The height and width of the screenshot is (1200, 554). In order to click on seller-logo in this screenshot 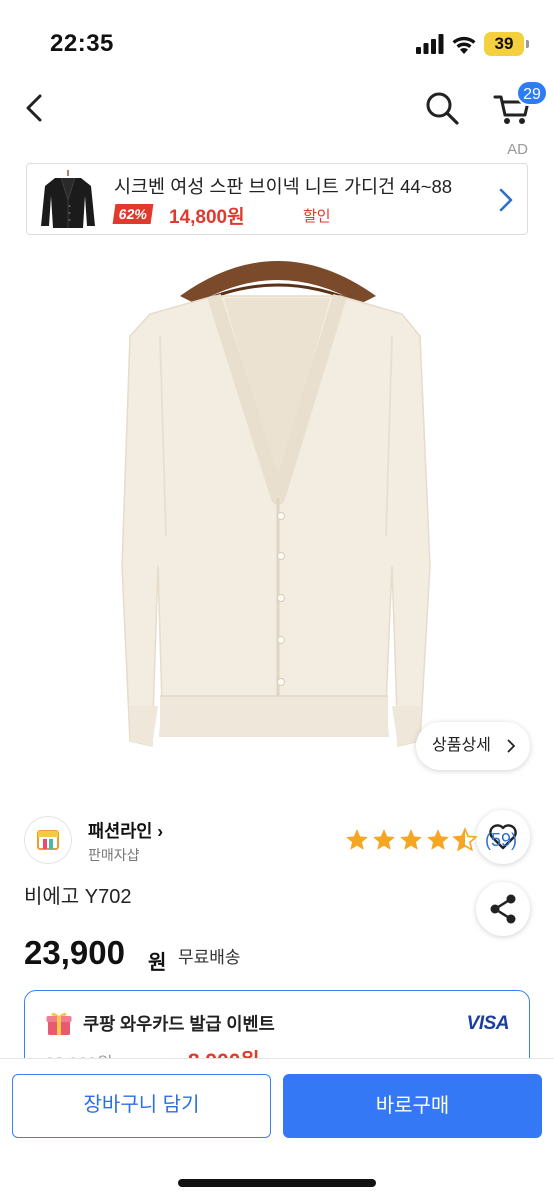, I will do `click(48, 840)`.